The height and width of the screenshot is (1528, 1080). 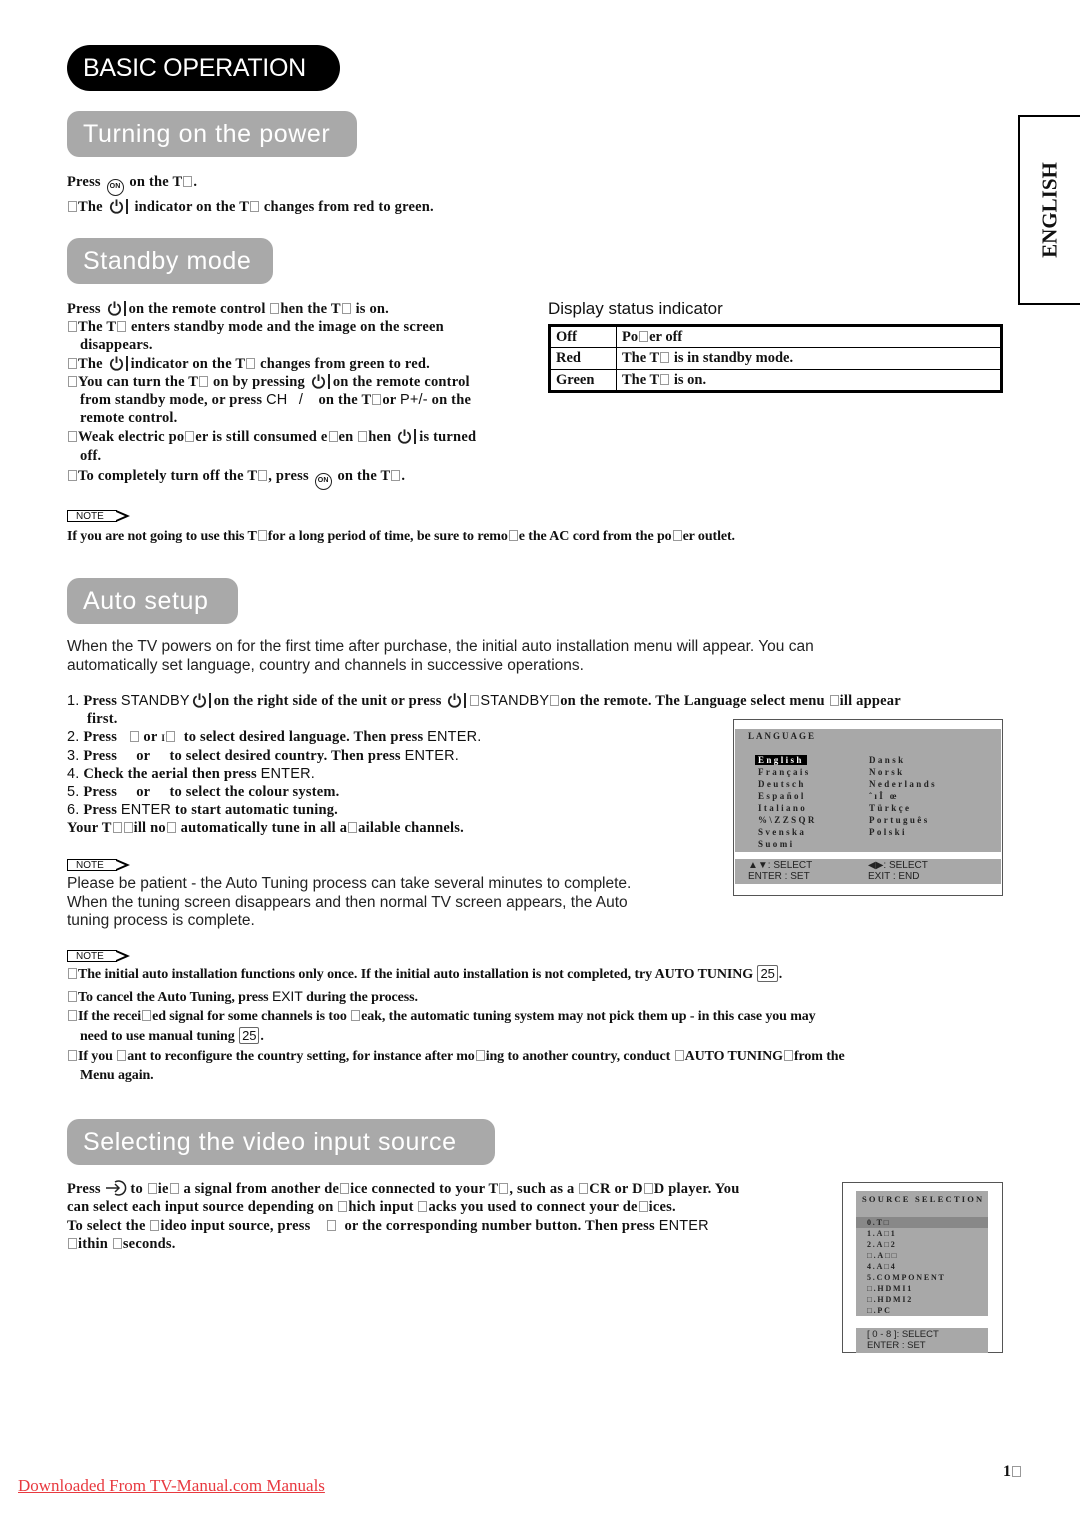 I want to click on language-option: Português, so click(x=899, y=820).